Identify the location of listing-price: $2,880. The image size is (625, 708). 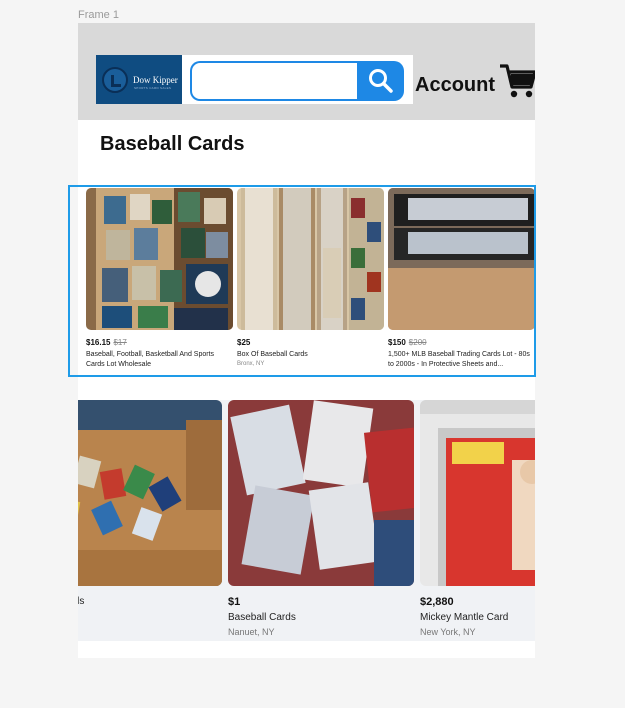
(437, 602).